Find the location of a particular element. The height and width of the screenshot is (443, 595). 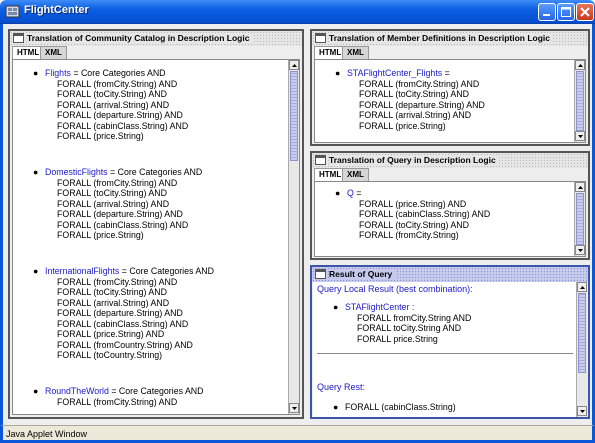

window-title: FlightCenter is located at coordinates (56, 10).